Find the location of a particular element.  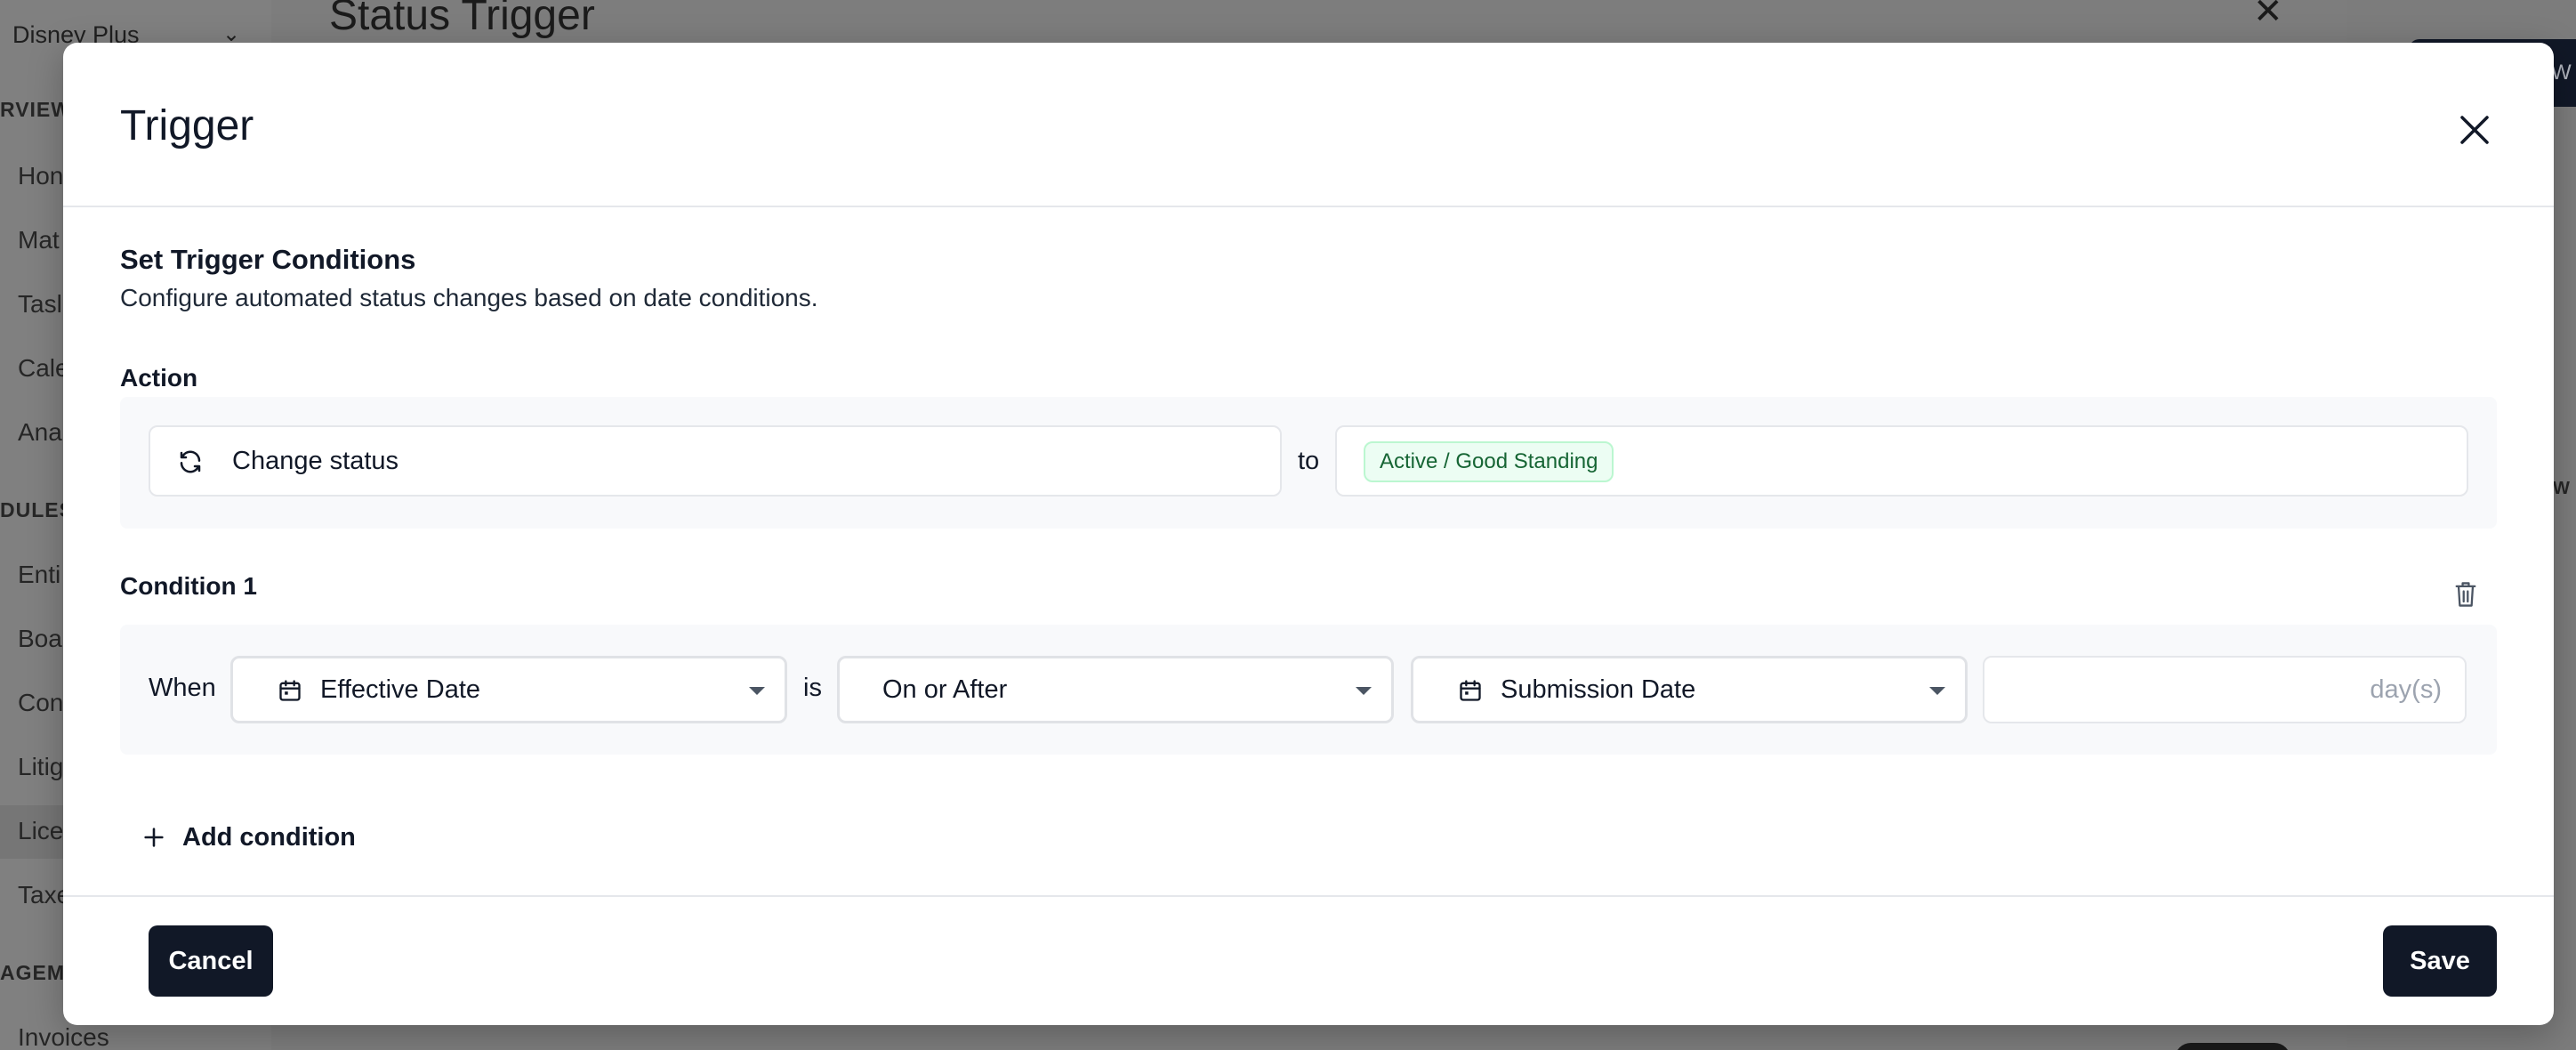

add-condition-button: Add condition is located at coordinates (248, 837).